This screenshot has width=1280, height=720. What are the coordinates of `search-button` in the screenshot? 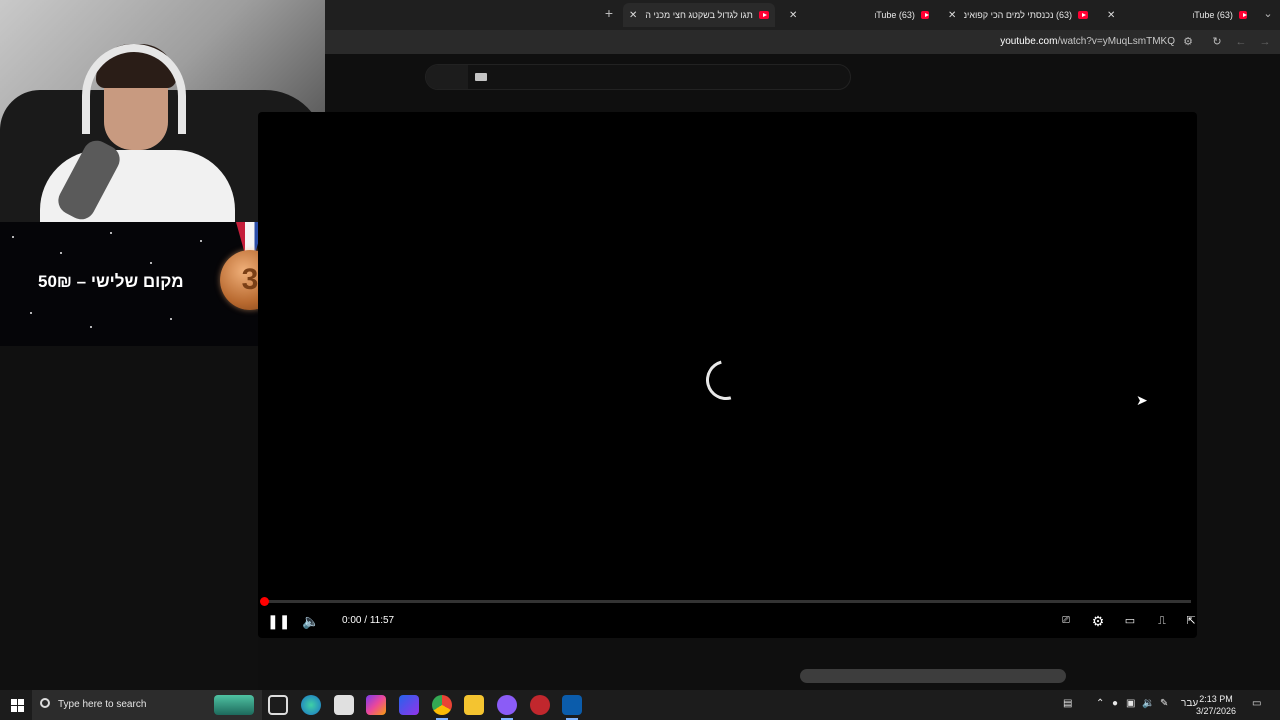 It's located at (447, 77).